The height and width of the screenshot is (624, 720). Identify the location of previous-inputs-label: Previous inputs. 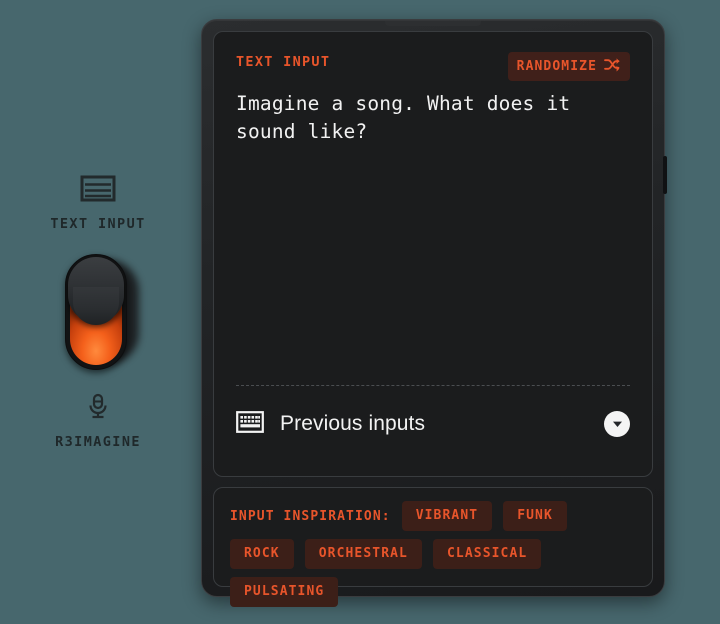
(353, 423).